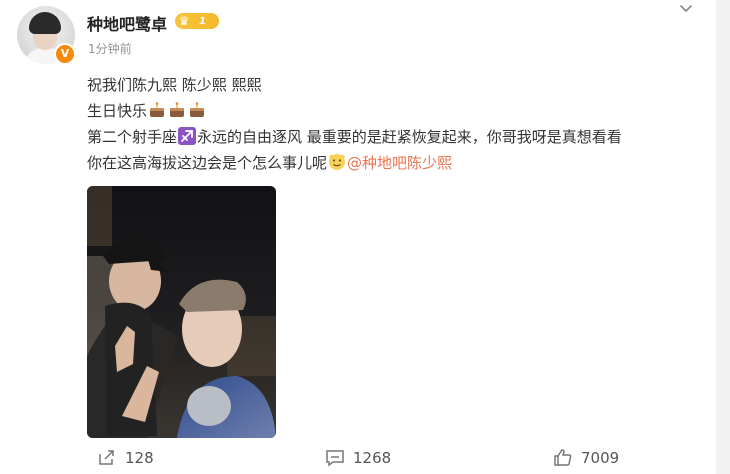  Describe the element at coordinates (174, 85) in the screenshot. I see `text-line-1: 祝我们陈九熙 陈少熙 熙熙` at that location.